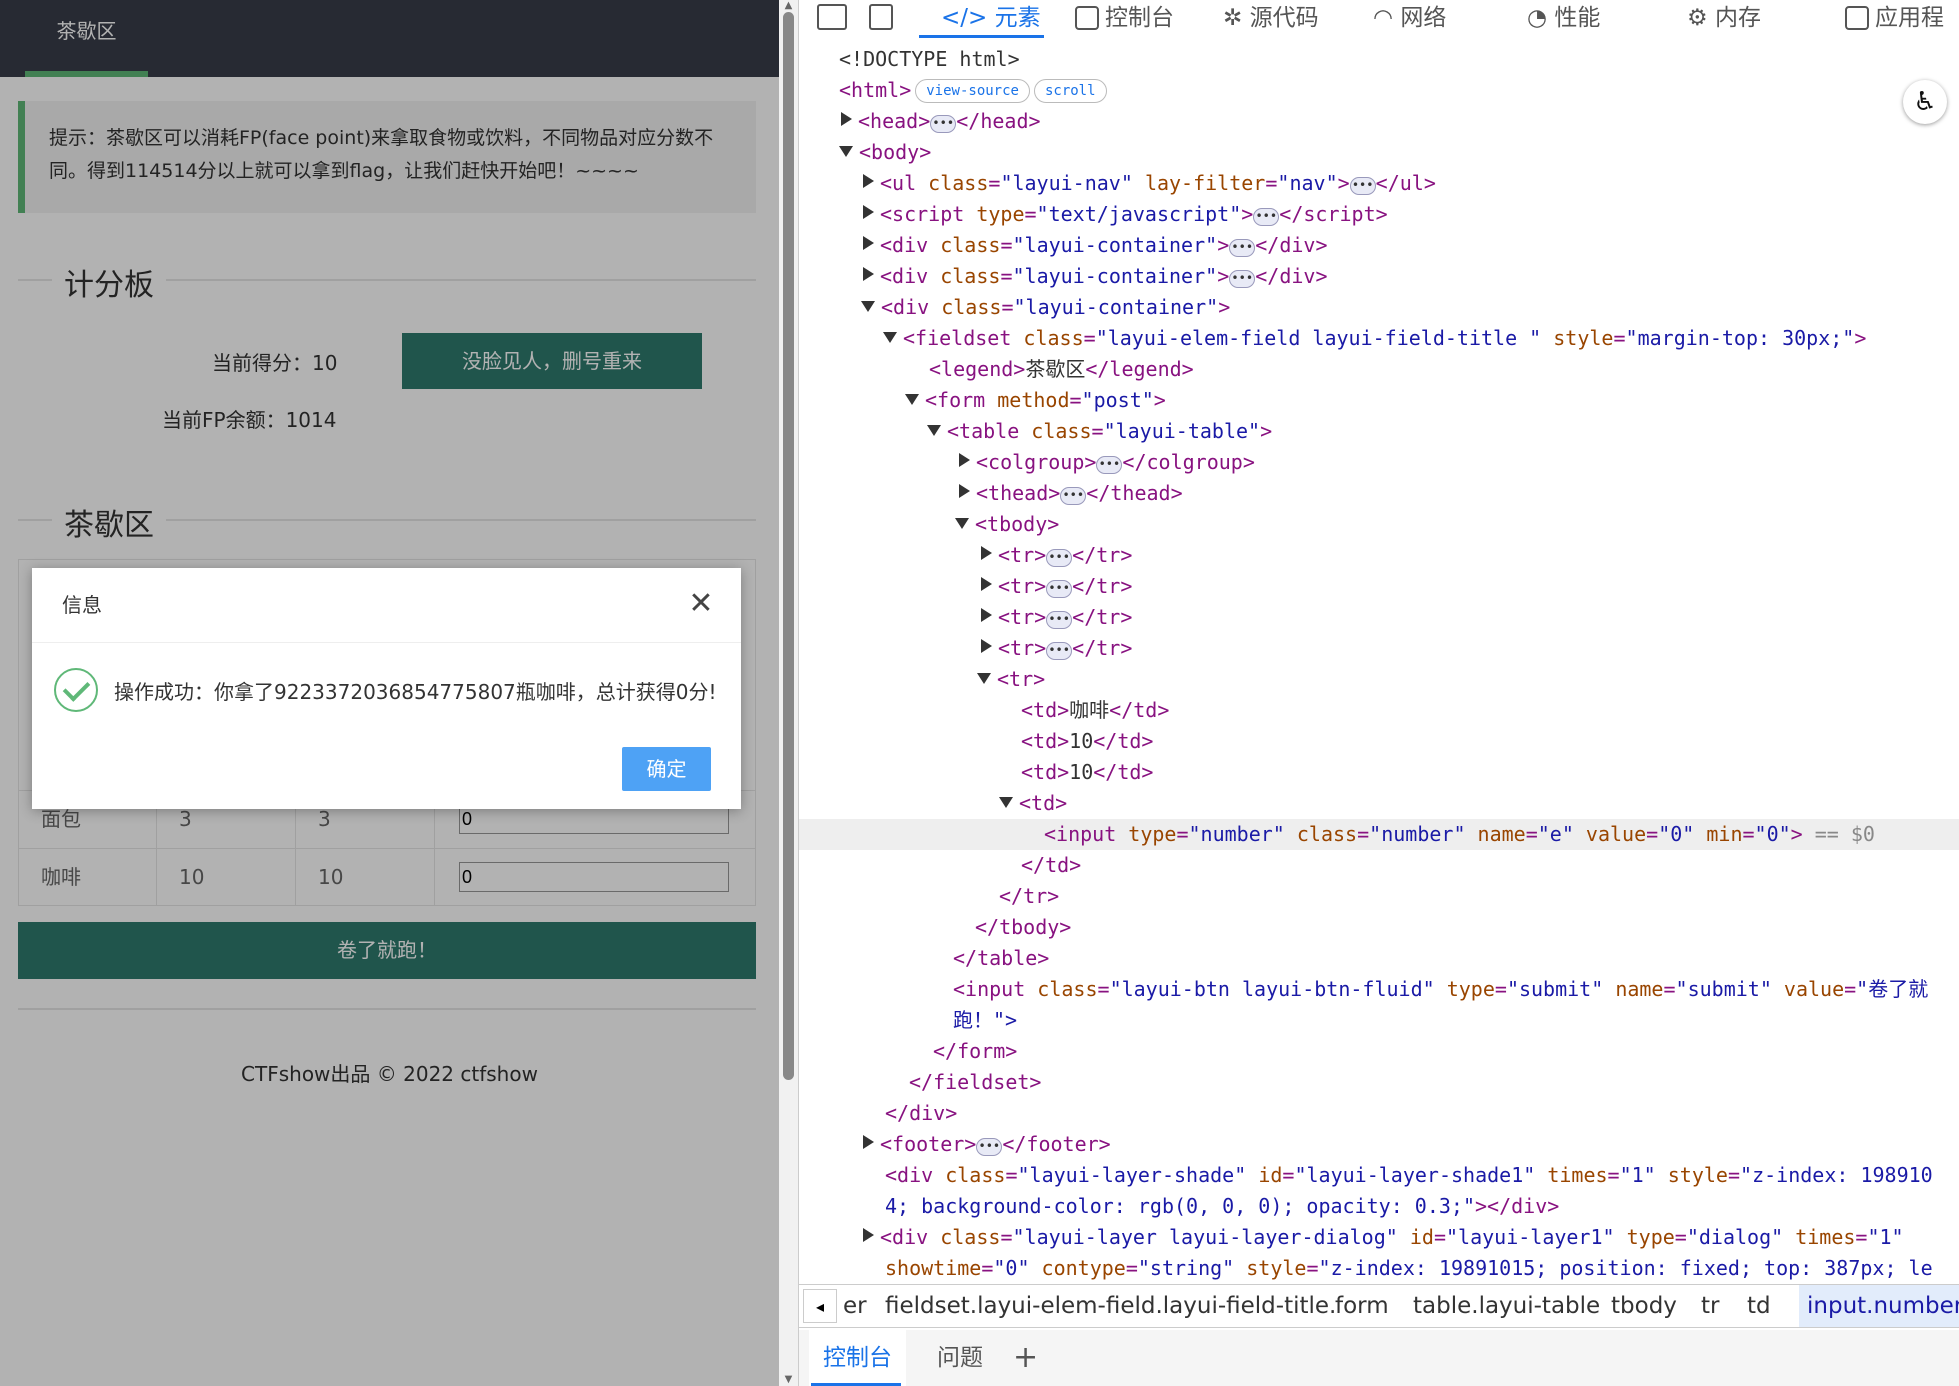 The width and height of the screenshot is (1959, 1386). I want to click on dom-line: <legend>茶歇区</legend>, so click(1379, 369).